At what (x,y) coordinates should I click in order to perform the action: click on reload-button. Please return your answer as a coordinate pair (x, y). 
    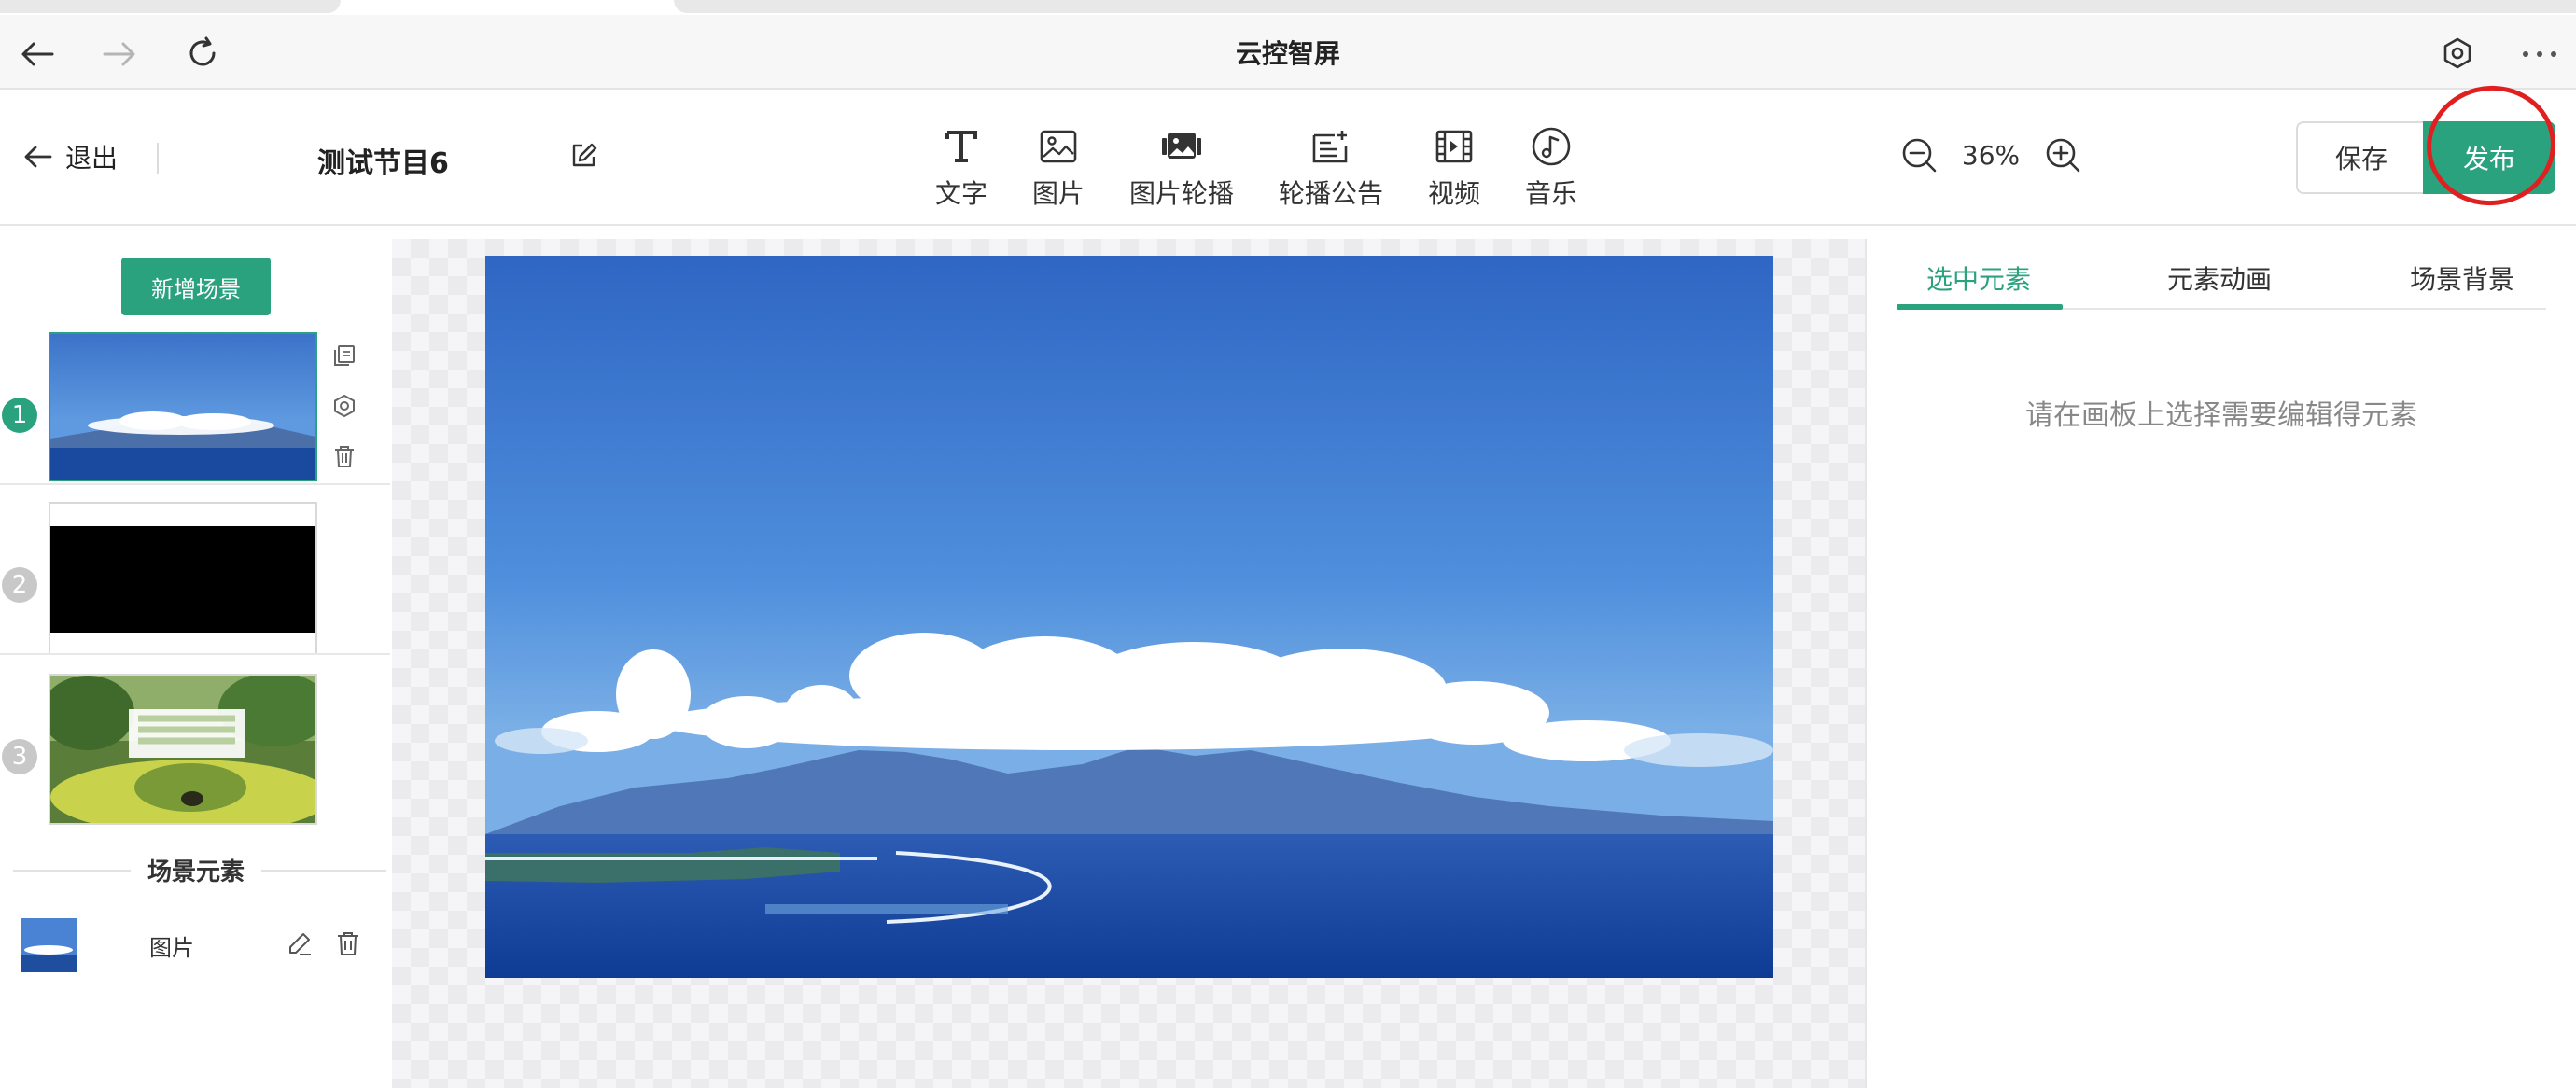
    Looking at the image, I should click on (202, 54).